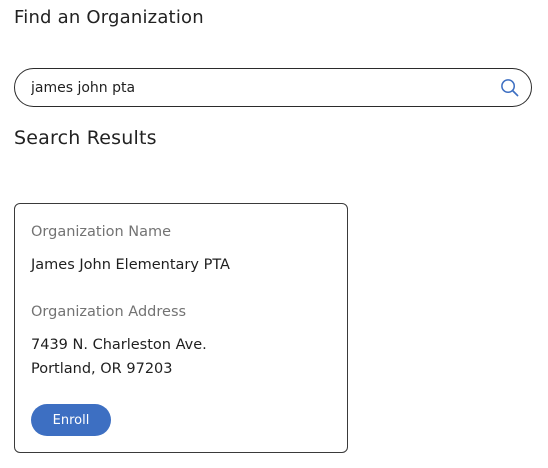  Describe the element at coordinates (509, 87) in the screenshot. I see `search-icon` at that location.